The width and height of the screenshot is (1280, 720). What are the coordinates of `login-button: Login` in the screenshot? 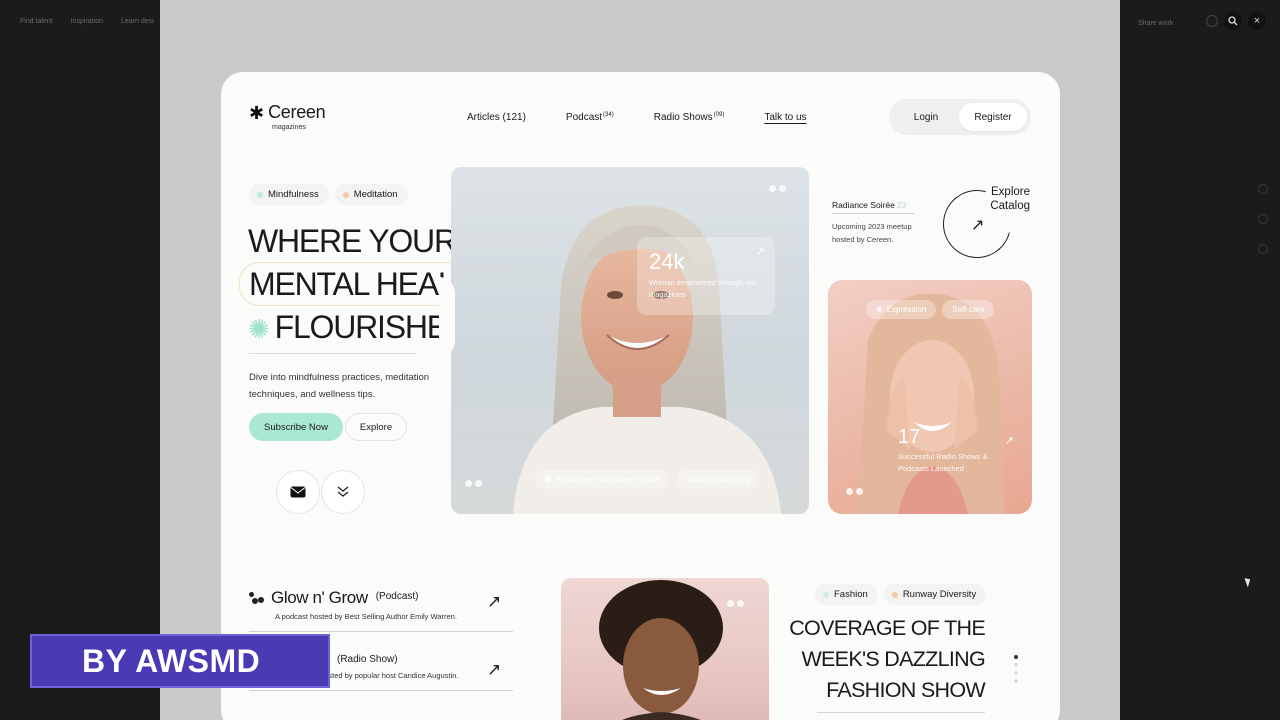 It's located at (926, 117).